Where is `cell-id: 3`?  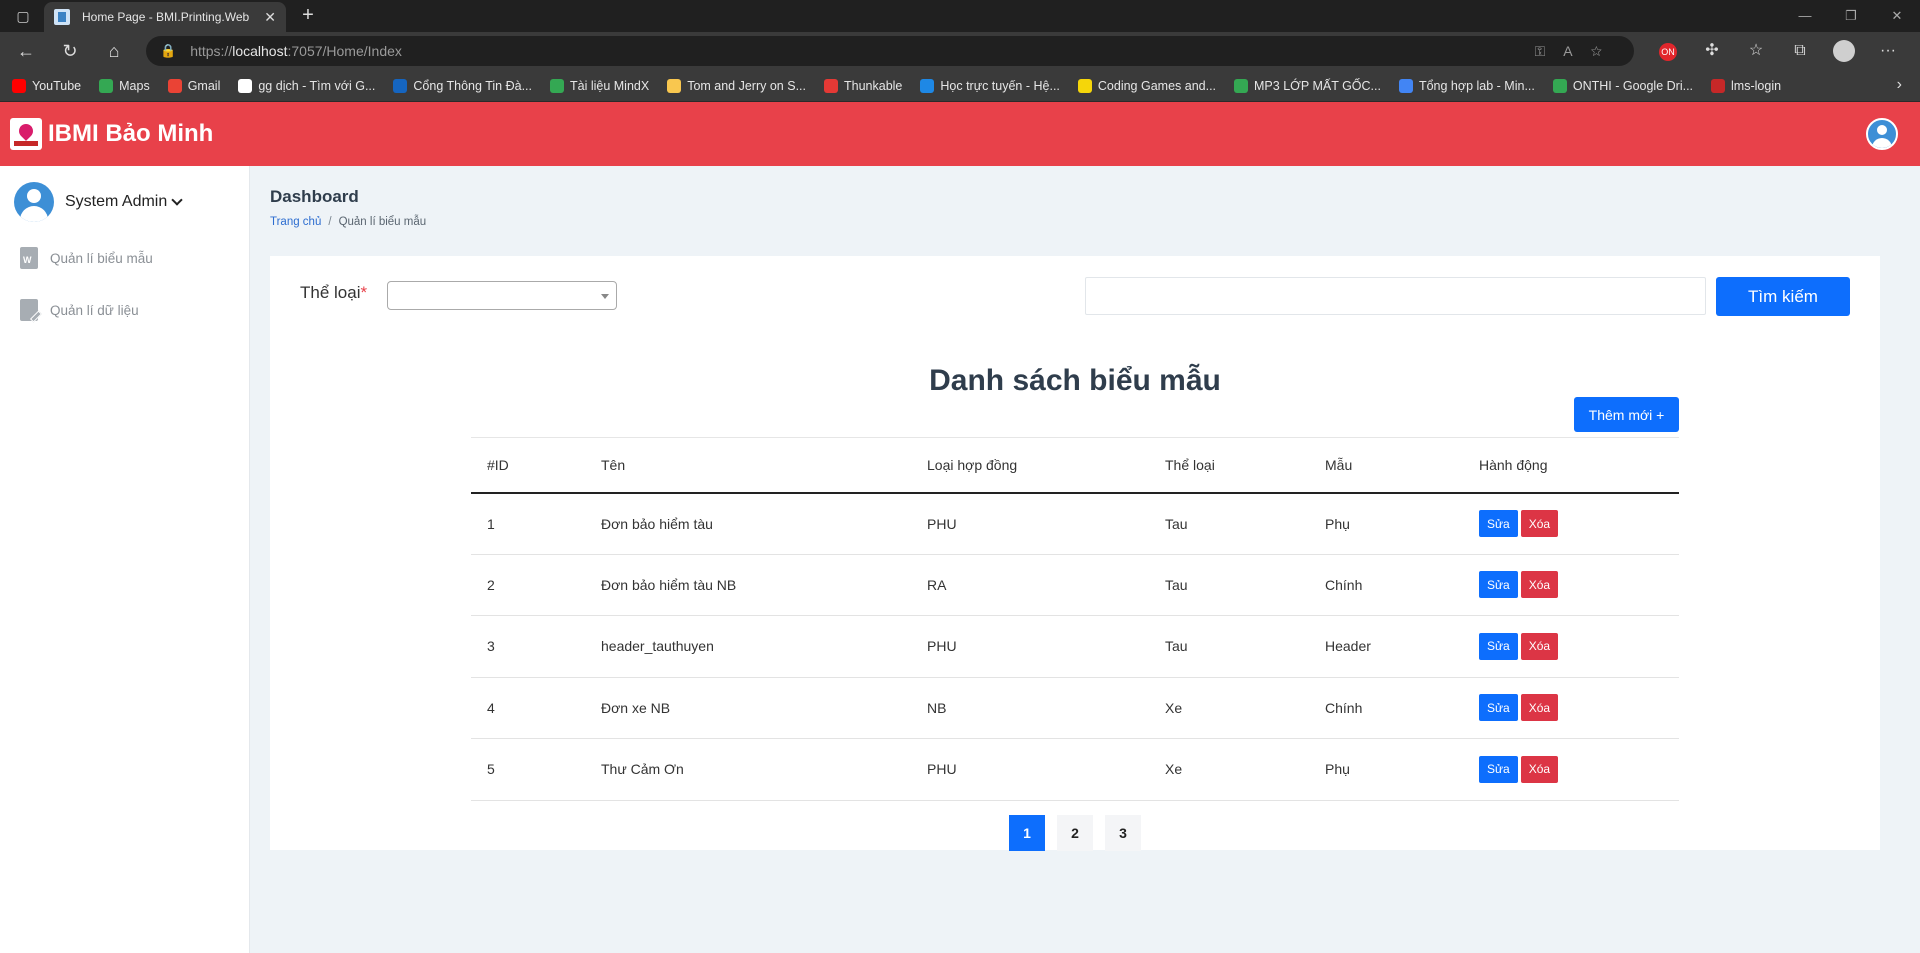 cell-id: 3 is located at coordinates (528, 646).